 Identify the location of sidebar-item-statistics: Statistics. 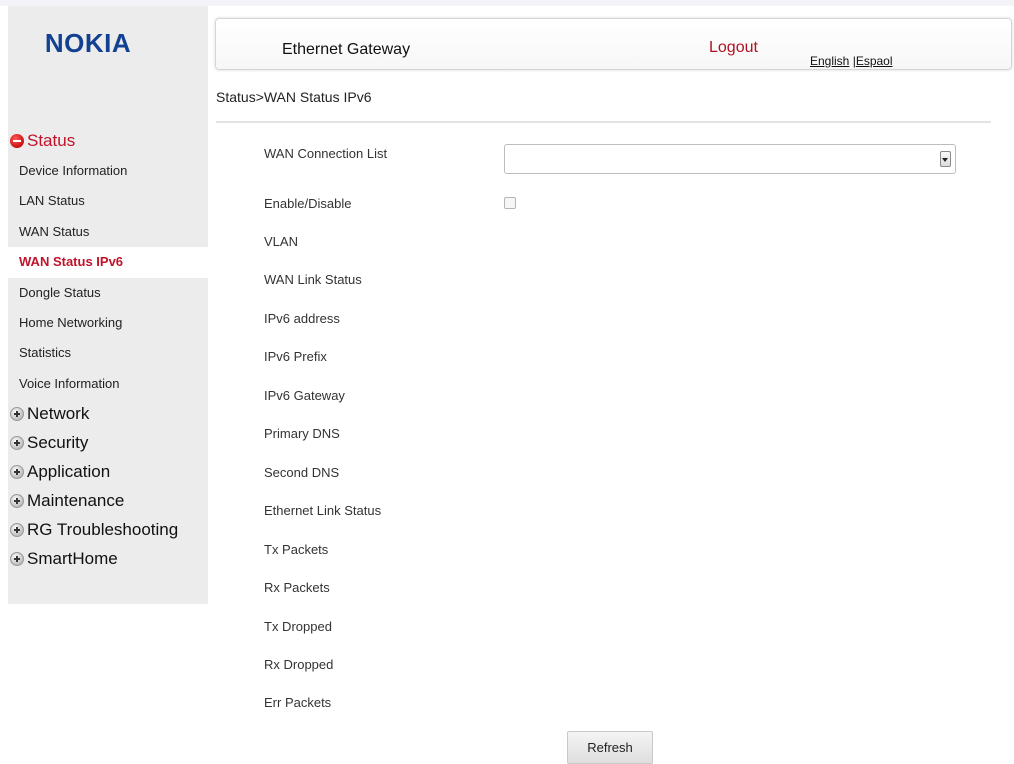
(108, 353).